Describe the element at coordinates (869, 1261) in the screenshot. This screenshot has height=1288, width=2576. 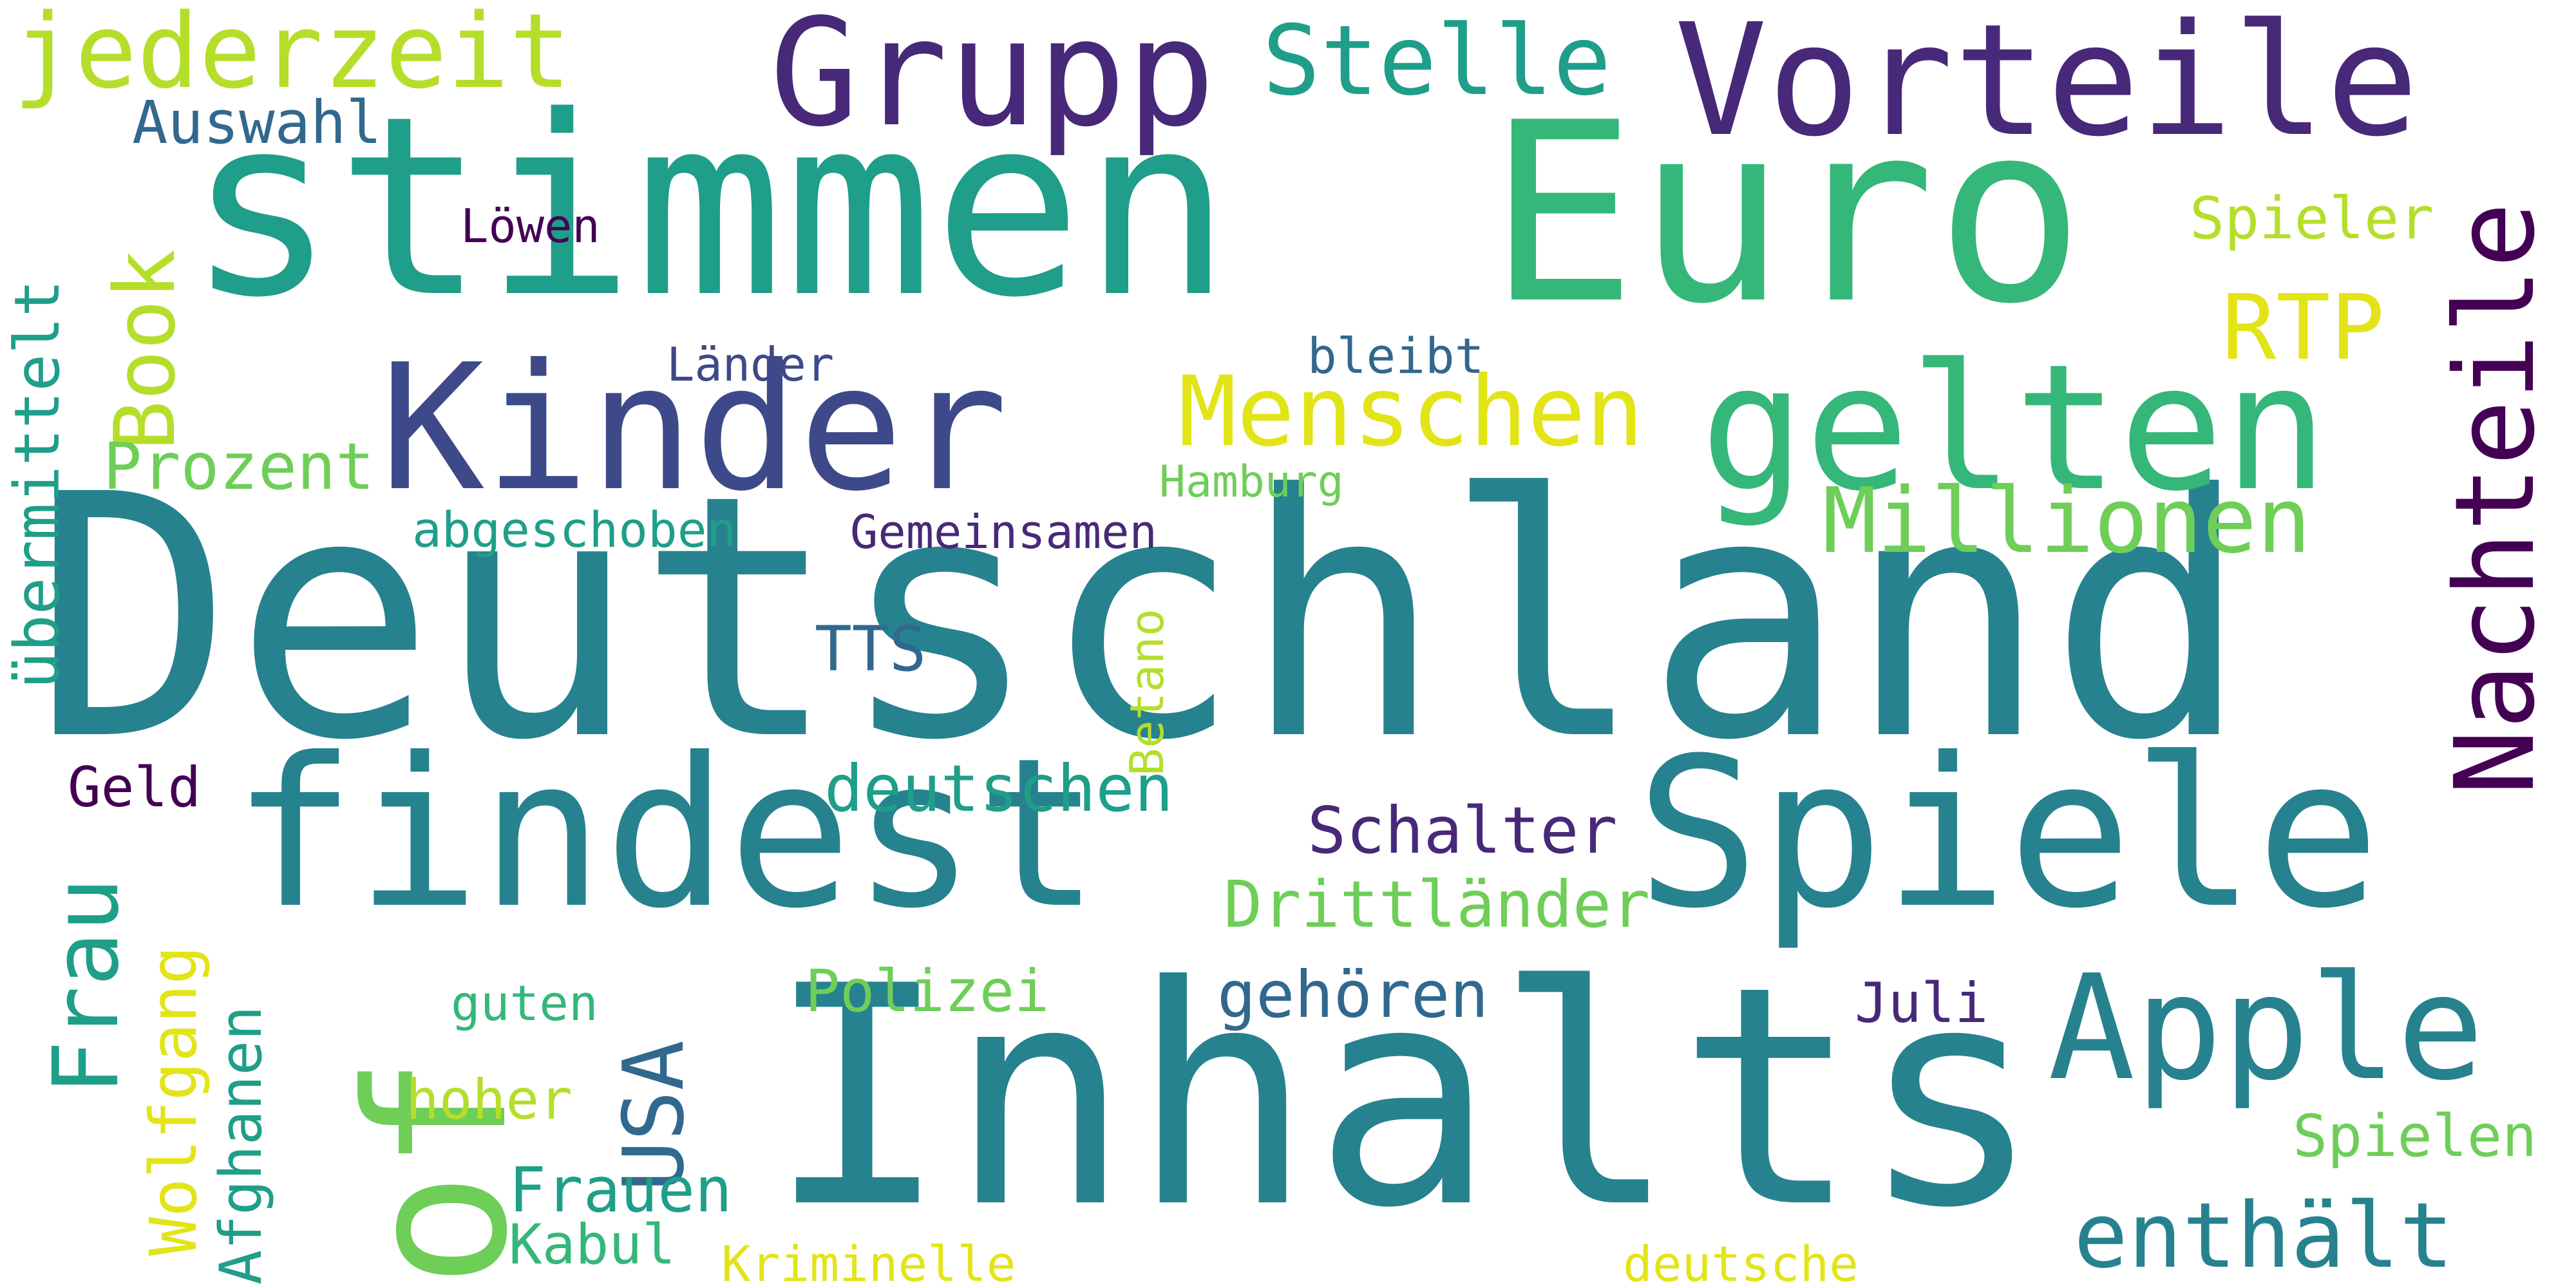
I see `word-kriminelle: Kriminelle` at that location.